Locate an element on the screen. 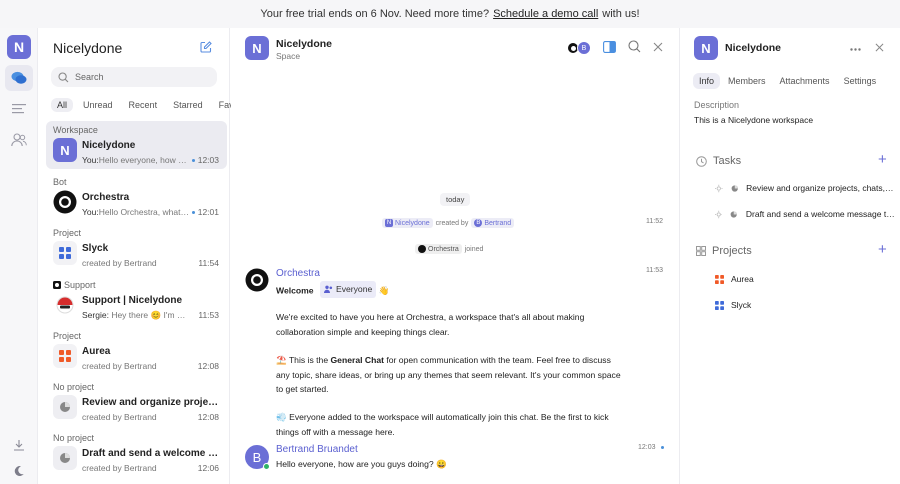  filter-starred: Starred is located at coordinates (188, 105).